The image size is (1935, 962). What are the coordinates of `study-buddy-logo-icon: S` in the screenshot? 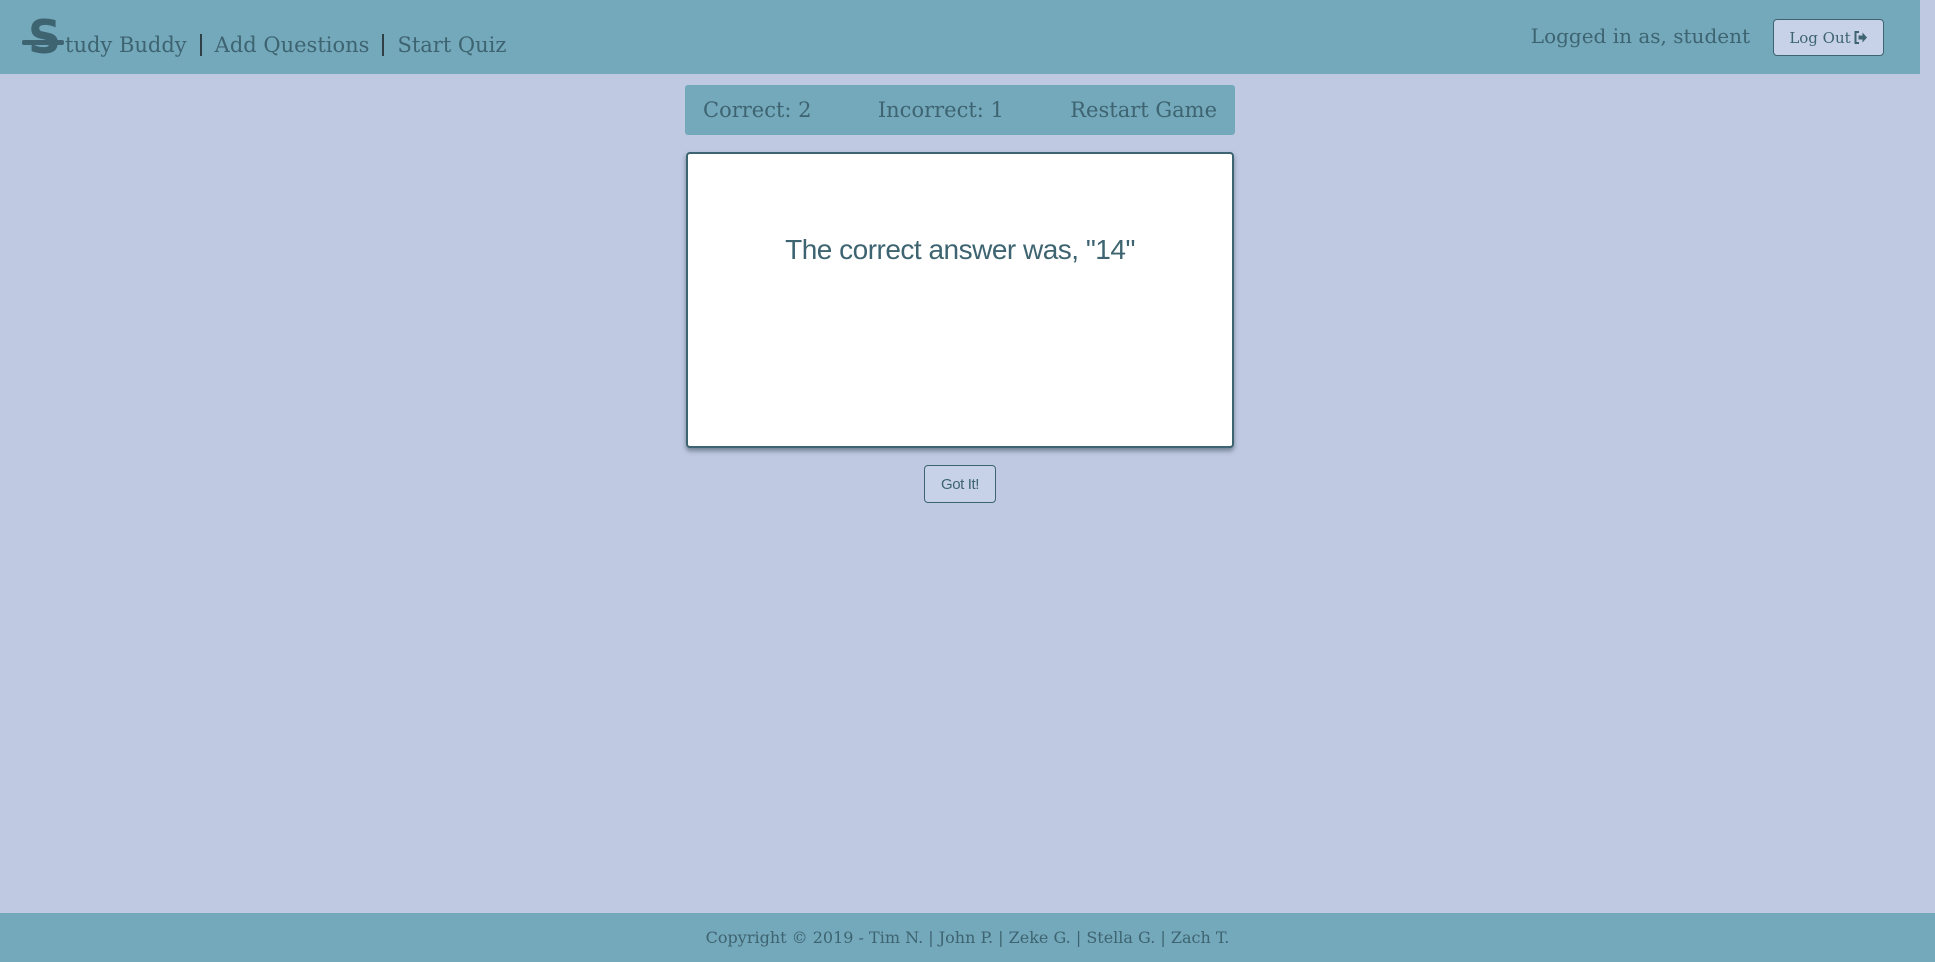 It's located at (43, 37).